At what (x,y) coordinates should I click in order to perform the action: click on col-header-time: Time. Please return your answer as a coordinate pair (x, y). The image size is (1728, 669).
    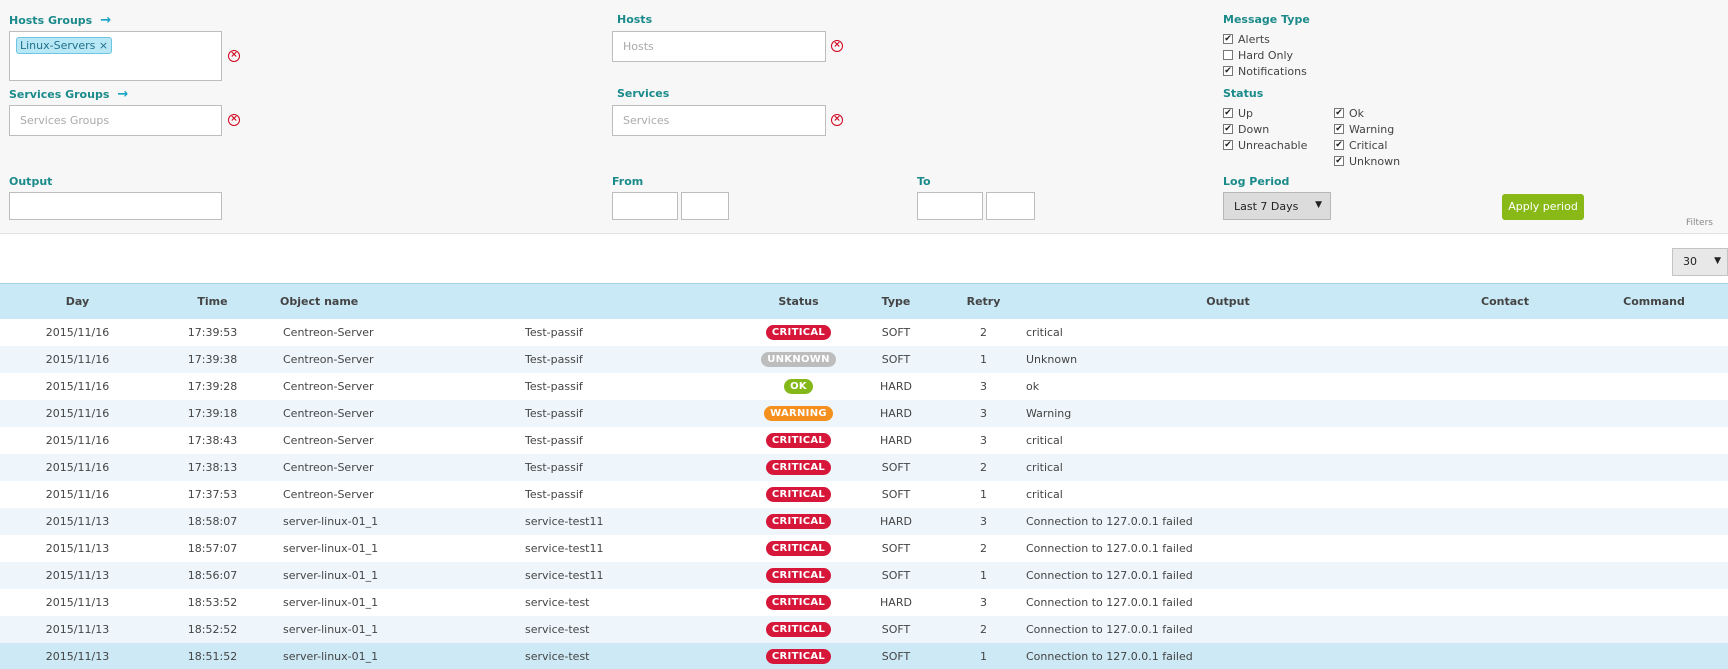
    Looking at the image, I should click on (212, 301).